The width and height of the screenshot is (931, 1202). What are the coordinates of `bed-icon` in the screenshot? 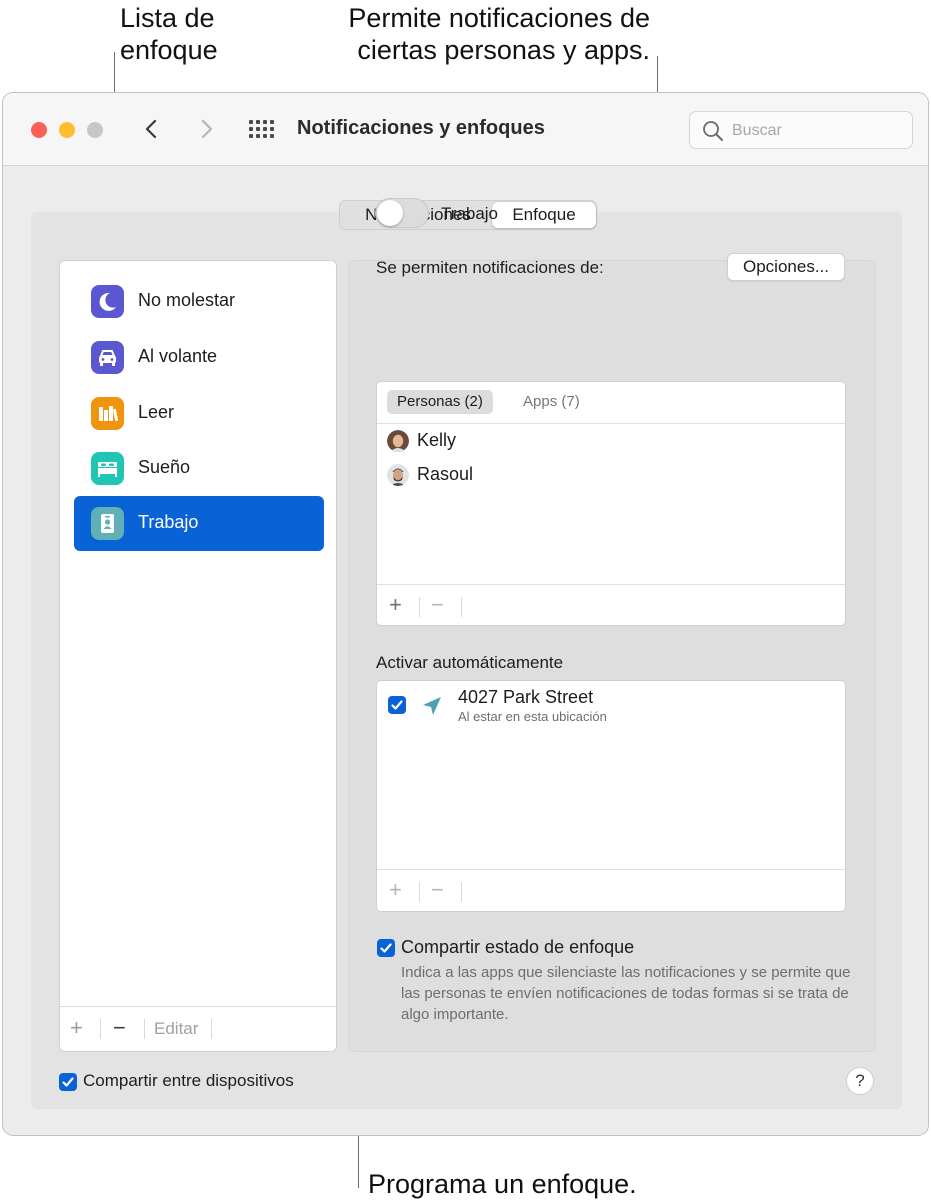 It's located at (107, 468).